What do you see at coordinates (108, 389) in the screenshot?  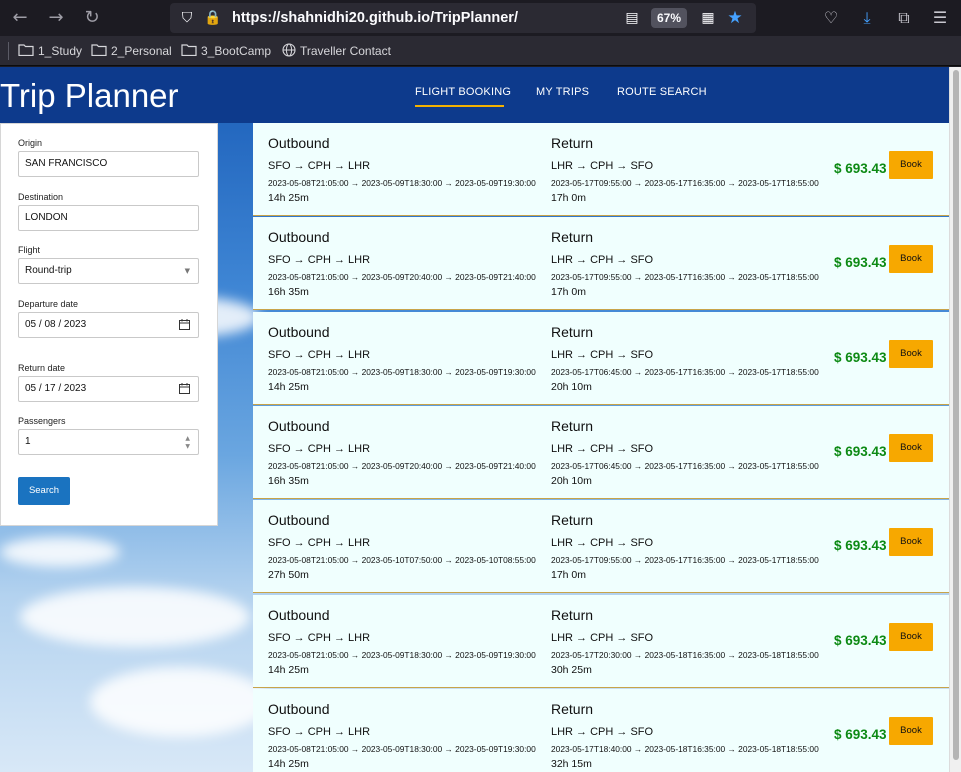 I see `return-date-input: 05 / 17 / 2023` at bounding box center [108, 389].